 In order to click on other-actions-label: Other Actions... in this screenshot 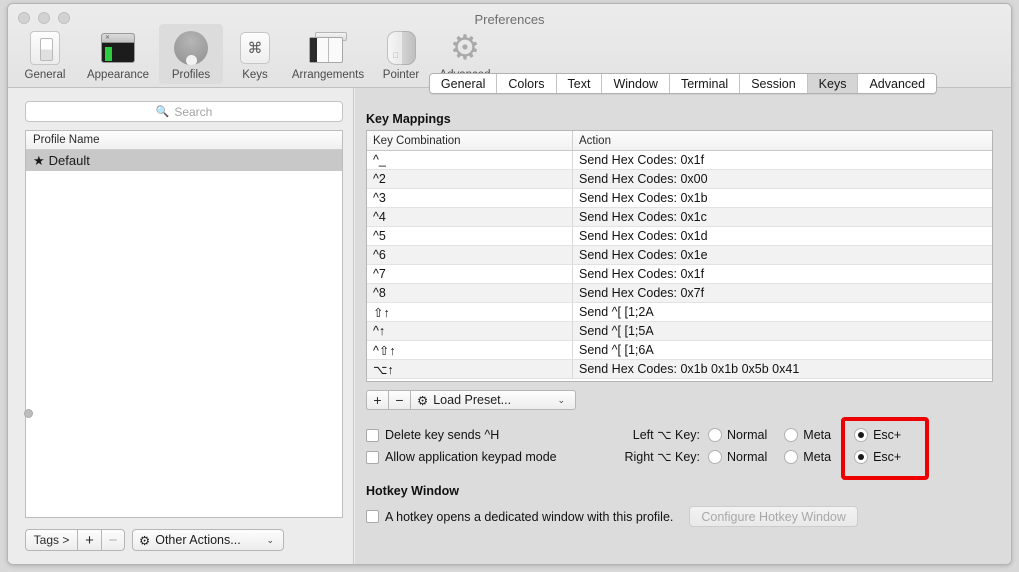, I will do `click(198, 540)`.